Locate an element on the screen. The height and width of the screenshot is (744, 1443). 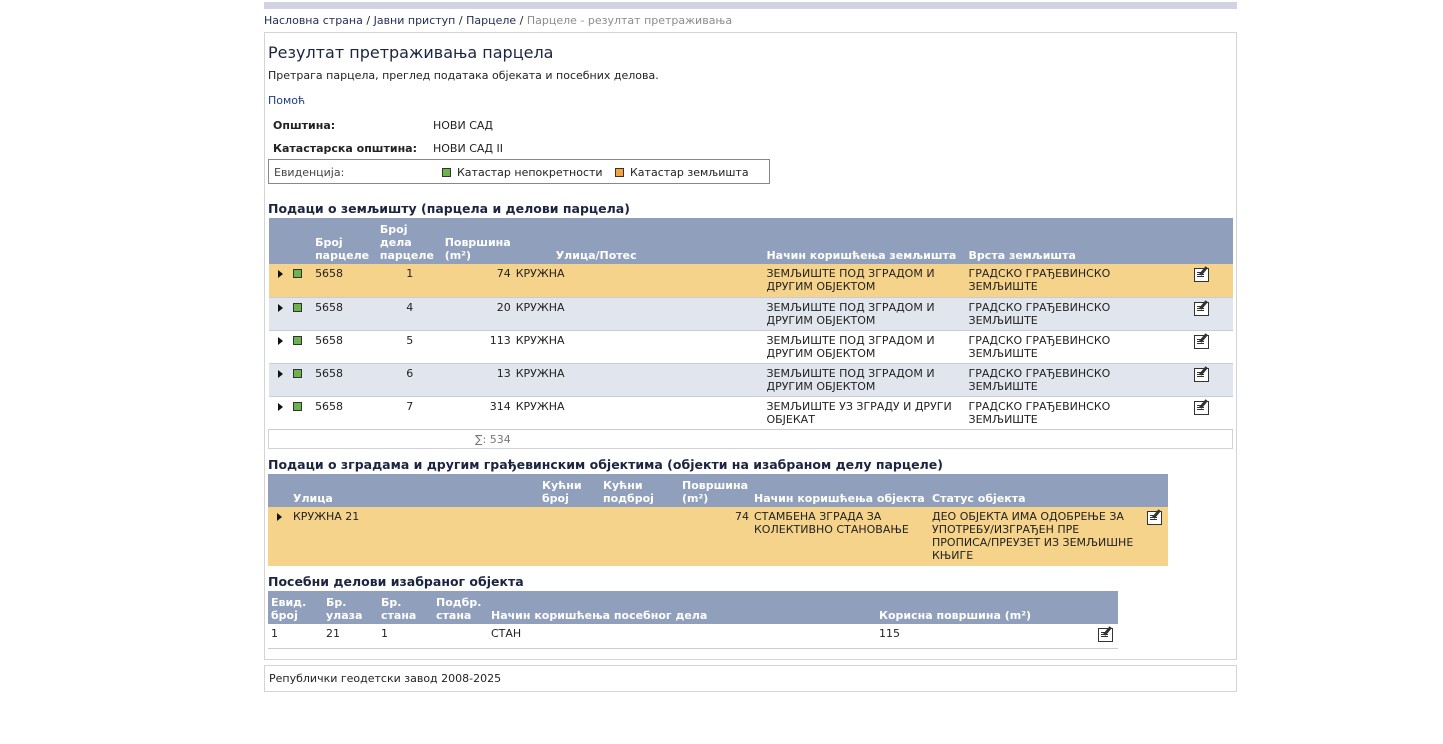
legend-land: Катастар земљишта is located at coordinates (682, 172).